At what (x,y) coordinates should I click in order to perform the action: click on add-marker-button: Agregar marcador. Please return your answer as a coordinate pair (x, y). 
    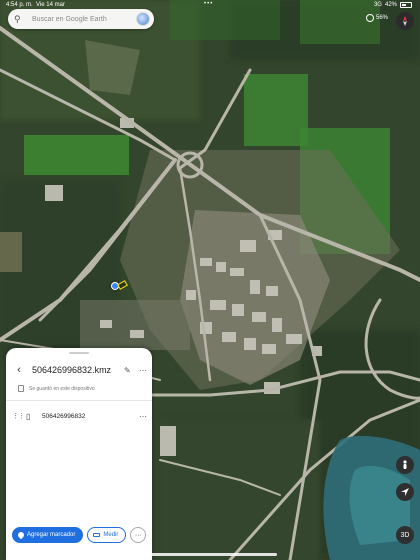
    Looking at the image, I should click on (48, 535).